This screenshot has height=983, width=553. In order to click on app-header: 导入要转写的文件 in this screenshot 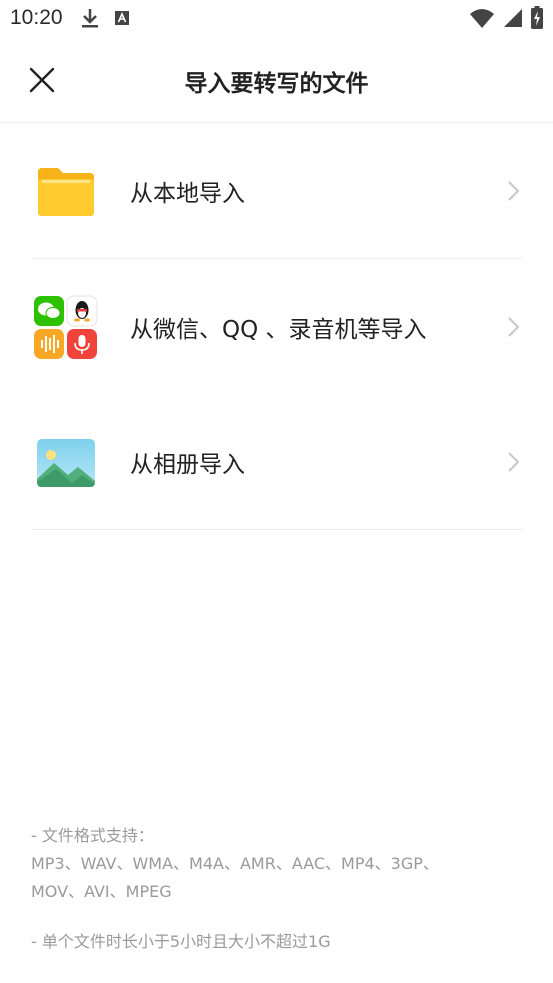, I will do `click(276, 80)`.